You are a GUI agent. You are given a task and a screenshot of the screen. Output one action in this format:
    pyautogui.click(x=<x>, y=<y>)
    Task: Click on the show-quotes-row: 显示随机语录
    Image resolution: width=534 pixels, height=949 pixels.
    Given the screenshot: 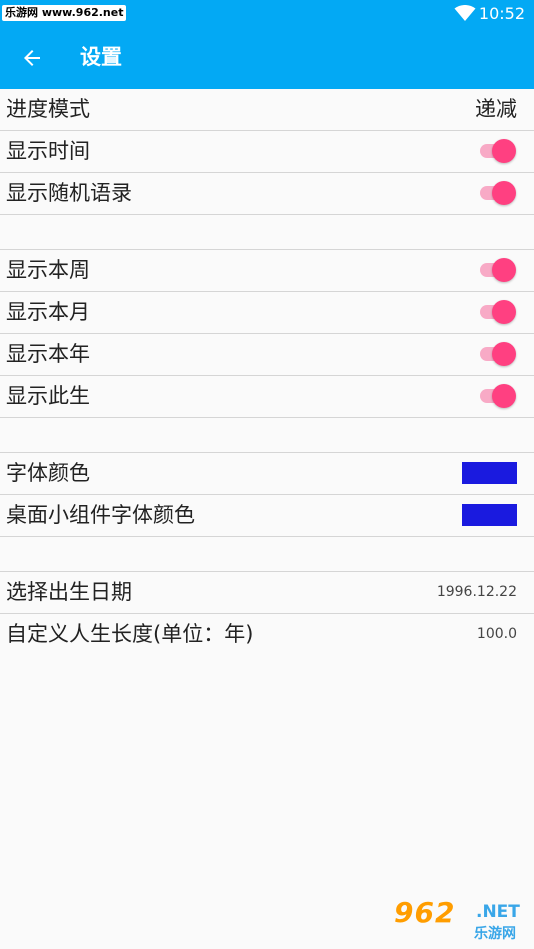 What is the action you would take?
    pyautogui.click(x=267, y=194)
    